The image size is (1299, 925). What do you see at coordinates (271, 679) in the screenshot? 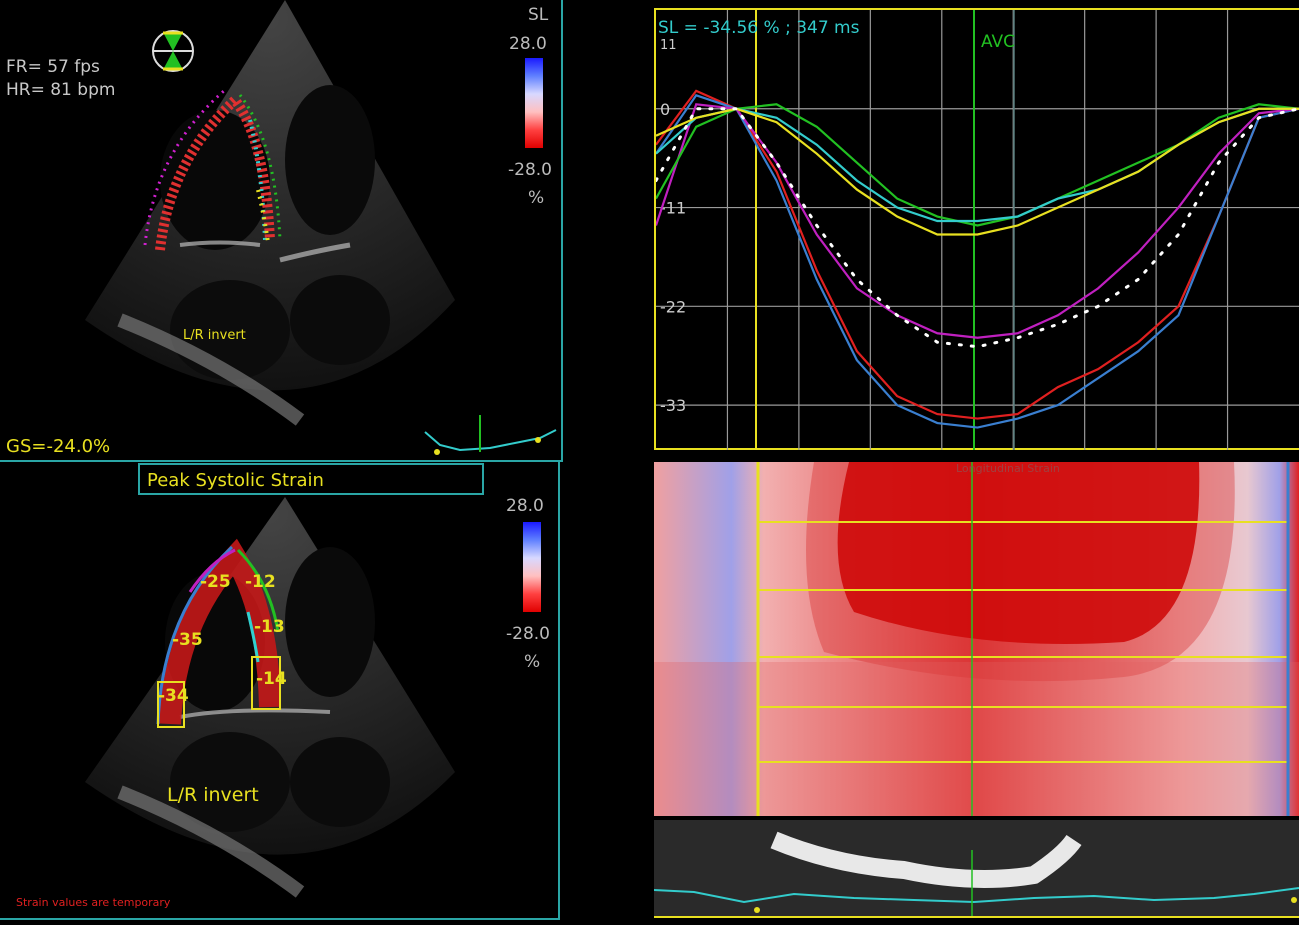
I see `segment-value-basal-lateral: -14` at bounding box center [271, 679].